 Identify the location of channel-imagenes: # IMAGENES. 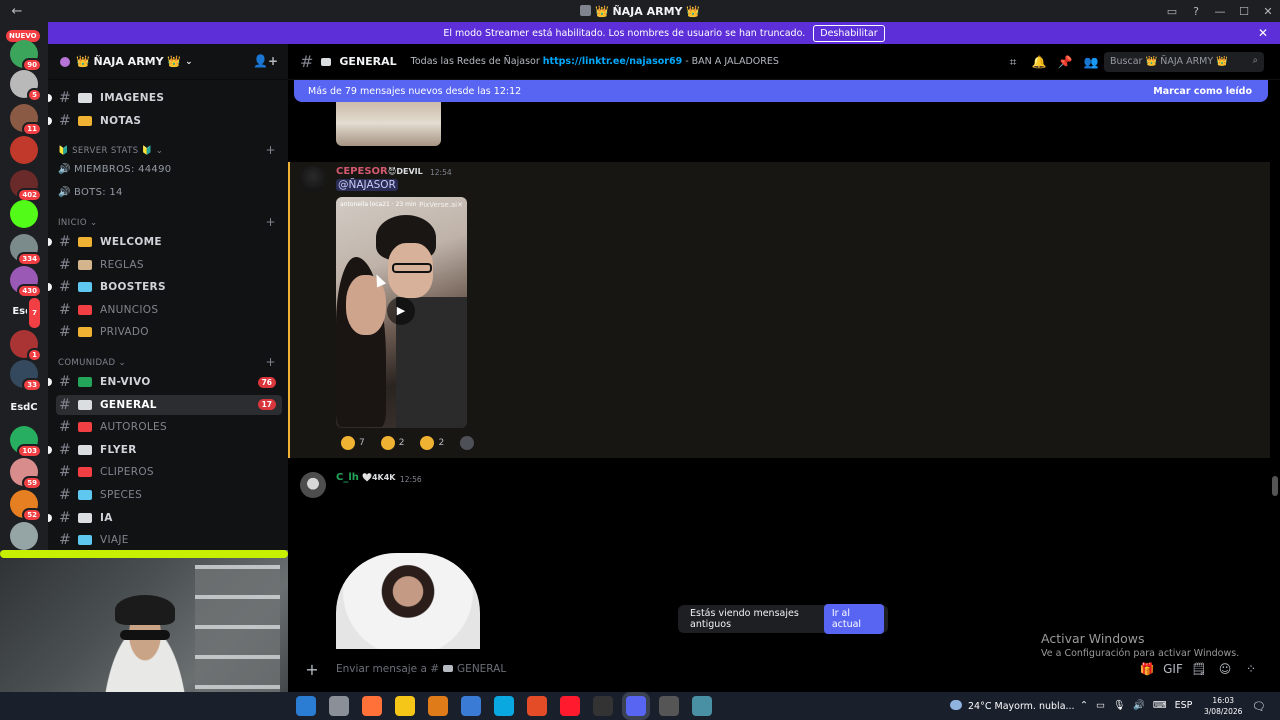
(165, 98).